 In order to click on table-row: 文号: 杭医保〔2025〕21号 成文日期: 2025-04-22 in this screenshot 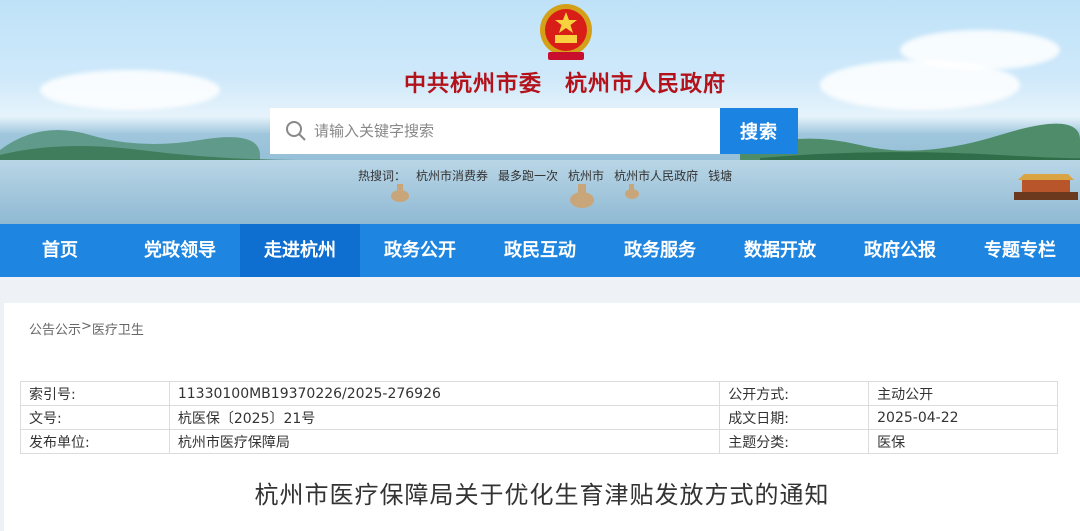, I will do `click(539, 417)`.